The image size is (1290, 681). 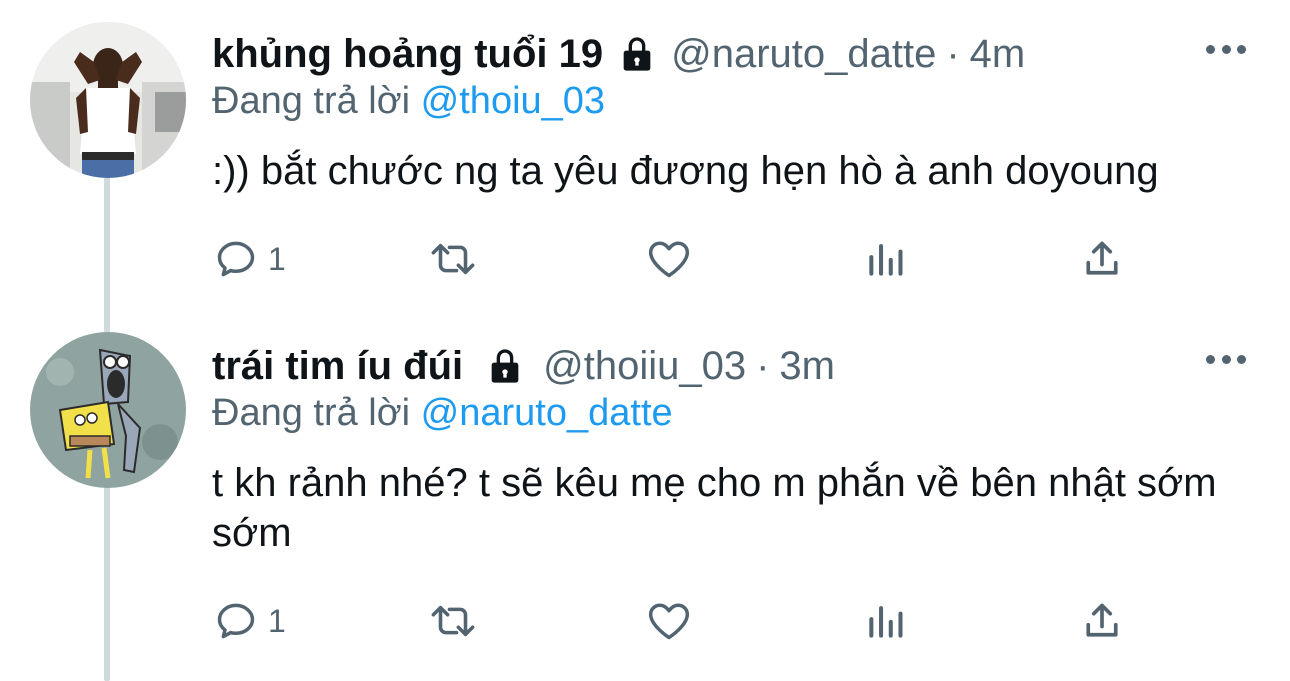 I want to click on reply-mention-link: @thoiu_03, so click(x=513, y=101).